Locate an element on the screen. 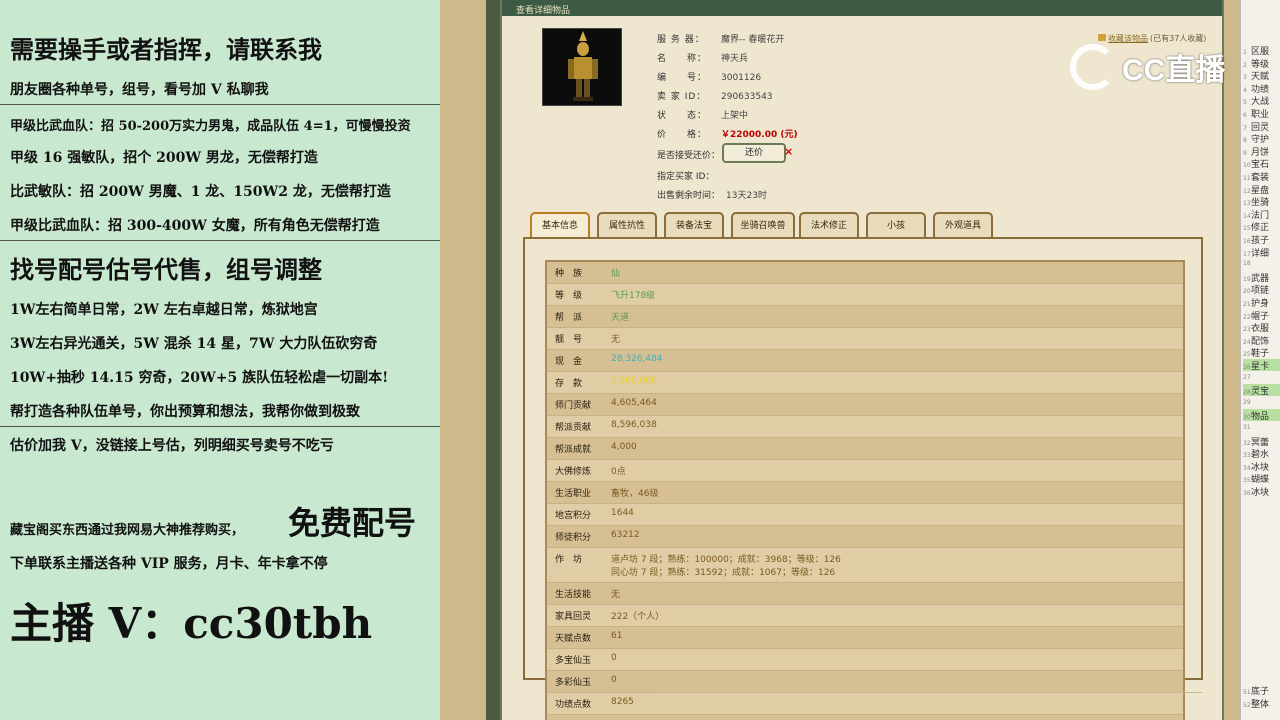 The width and height of the screenshot is (1280, 720). sidebar-item-label: 星卡 is located at coordinates (1260, 366).